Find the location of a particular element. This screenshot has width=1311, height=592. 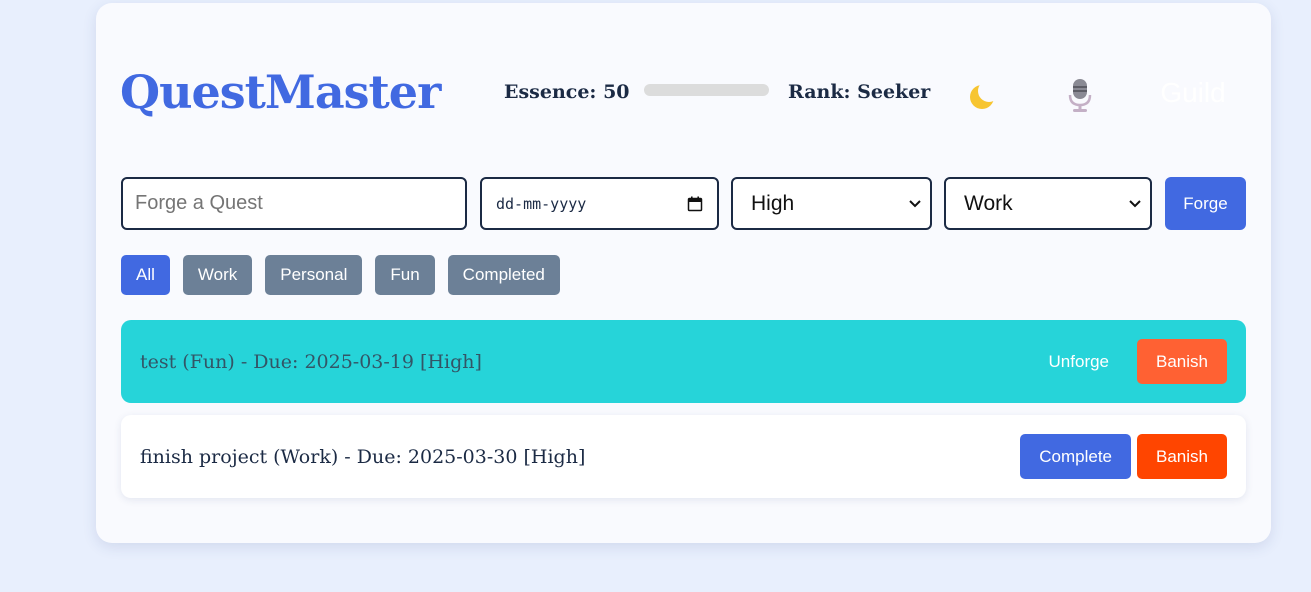

unforge-button: Unforge is located at coordinates (1079, 361).